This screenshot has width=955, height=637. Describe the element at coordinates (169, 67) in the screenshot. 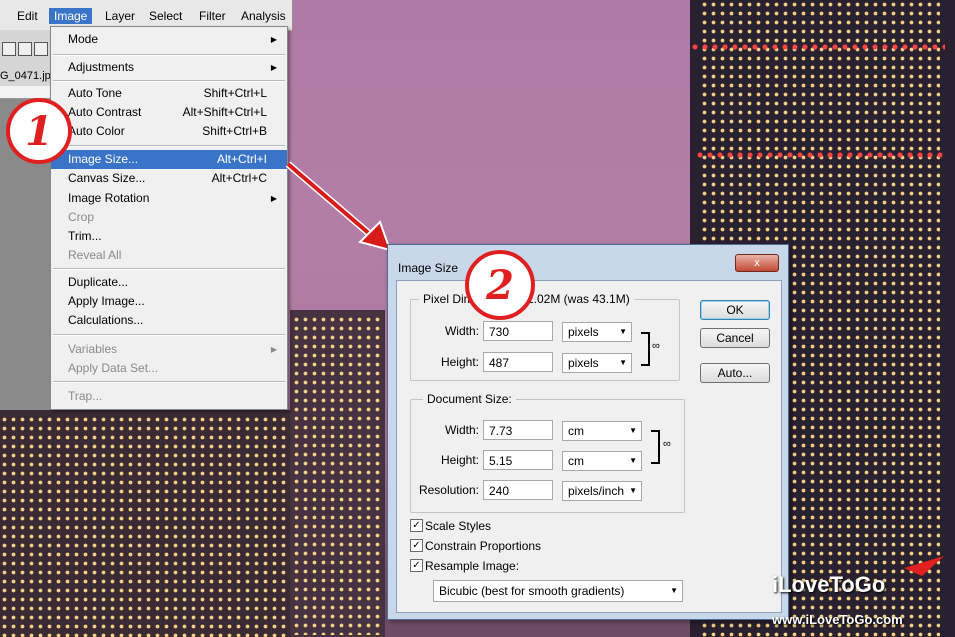

I see `menu-item-adjustments: Adjustments ▶` at that location.